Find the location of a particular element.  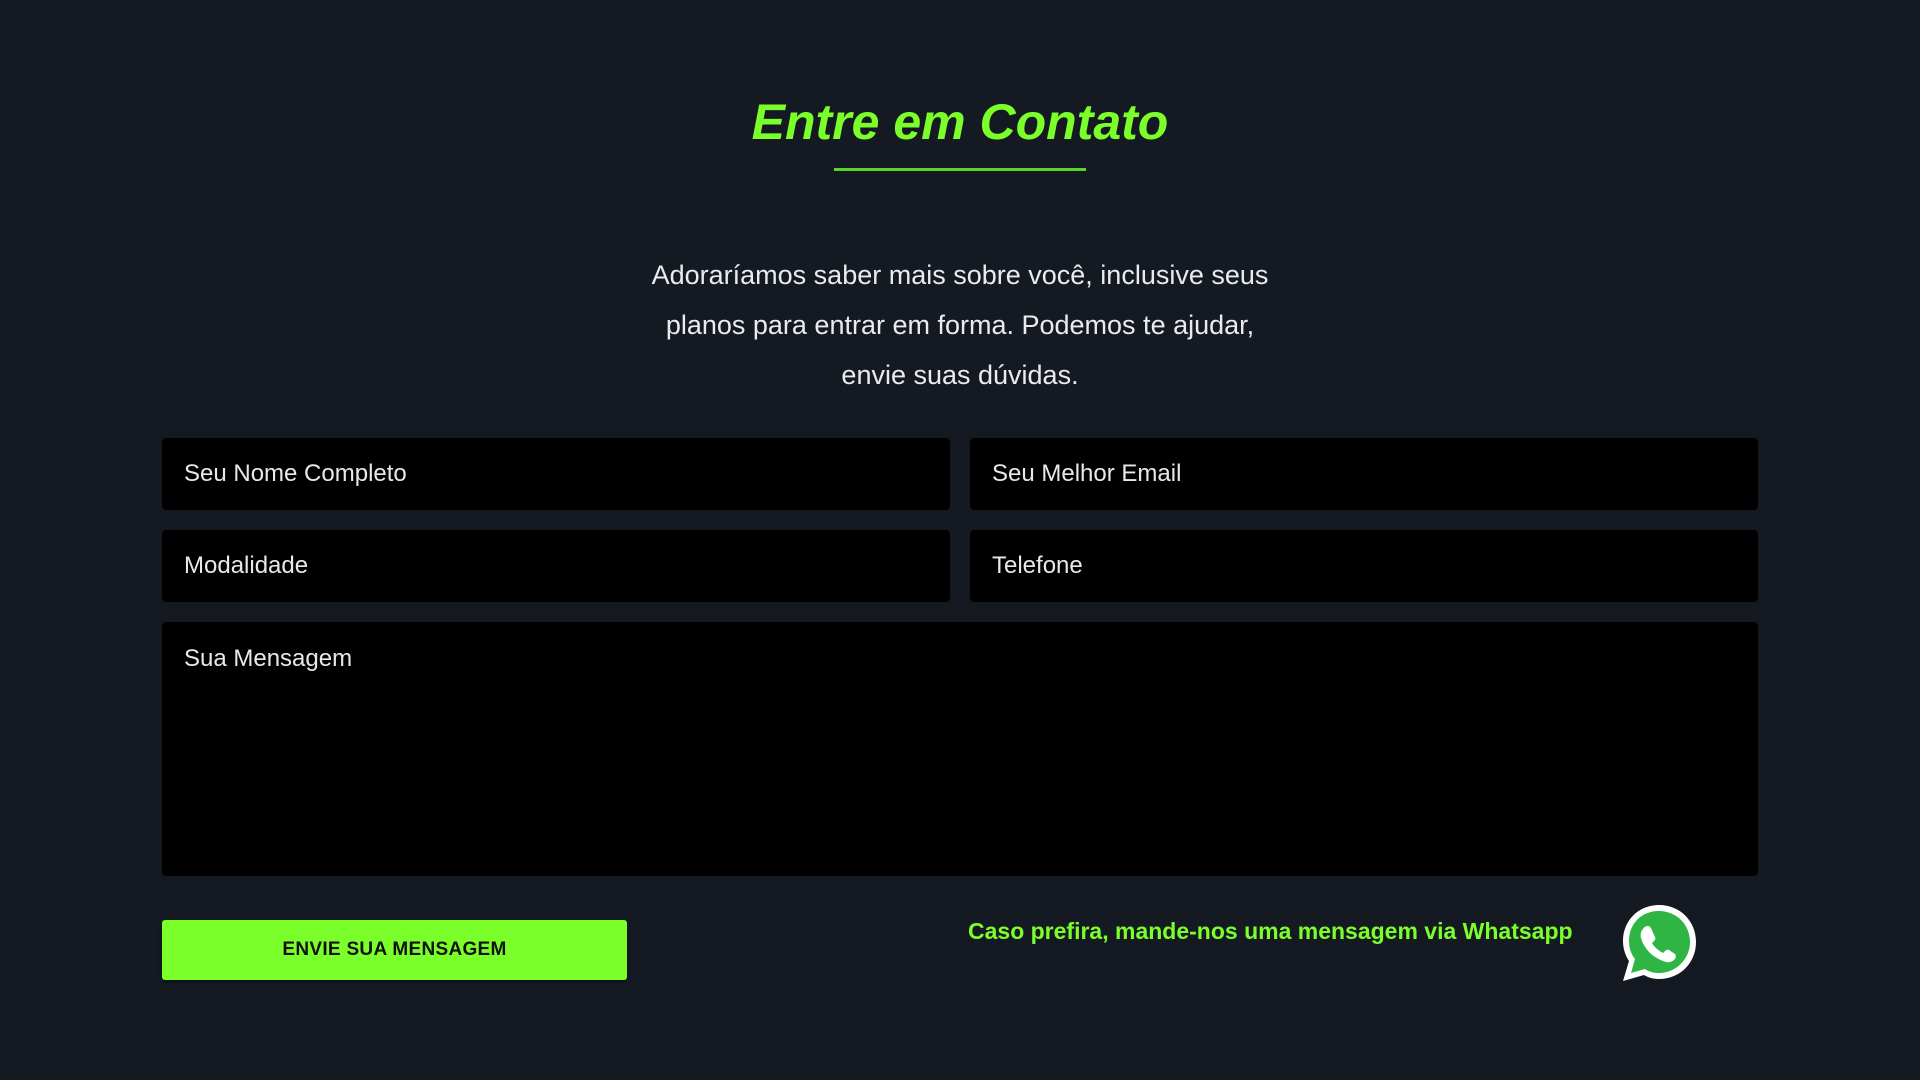

whatsapp-icon is located at coordinates (1659, 943).